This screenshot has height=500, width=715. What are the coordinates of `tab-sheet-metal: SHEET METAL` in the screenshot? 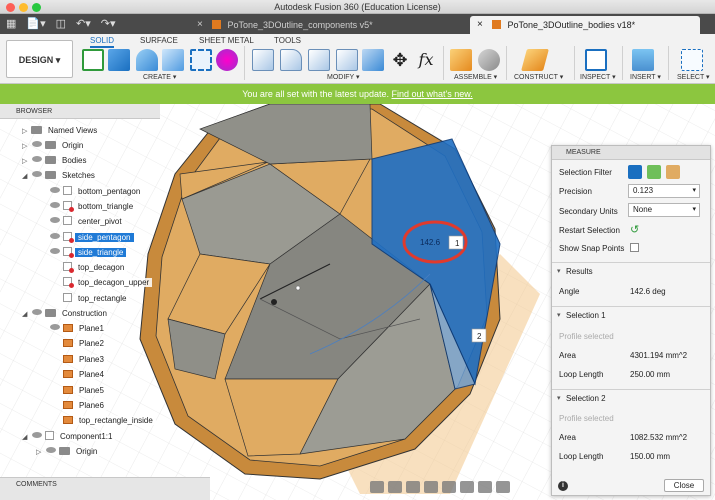 It's located at (226, 40).